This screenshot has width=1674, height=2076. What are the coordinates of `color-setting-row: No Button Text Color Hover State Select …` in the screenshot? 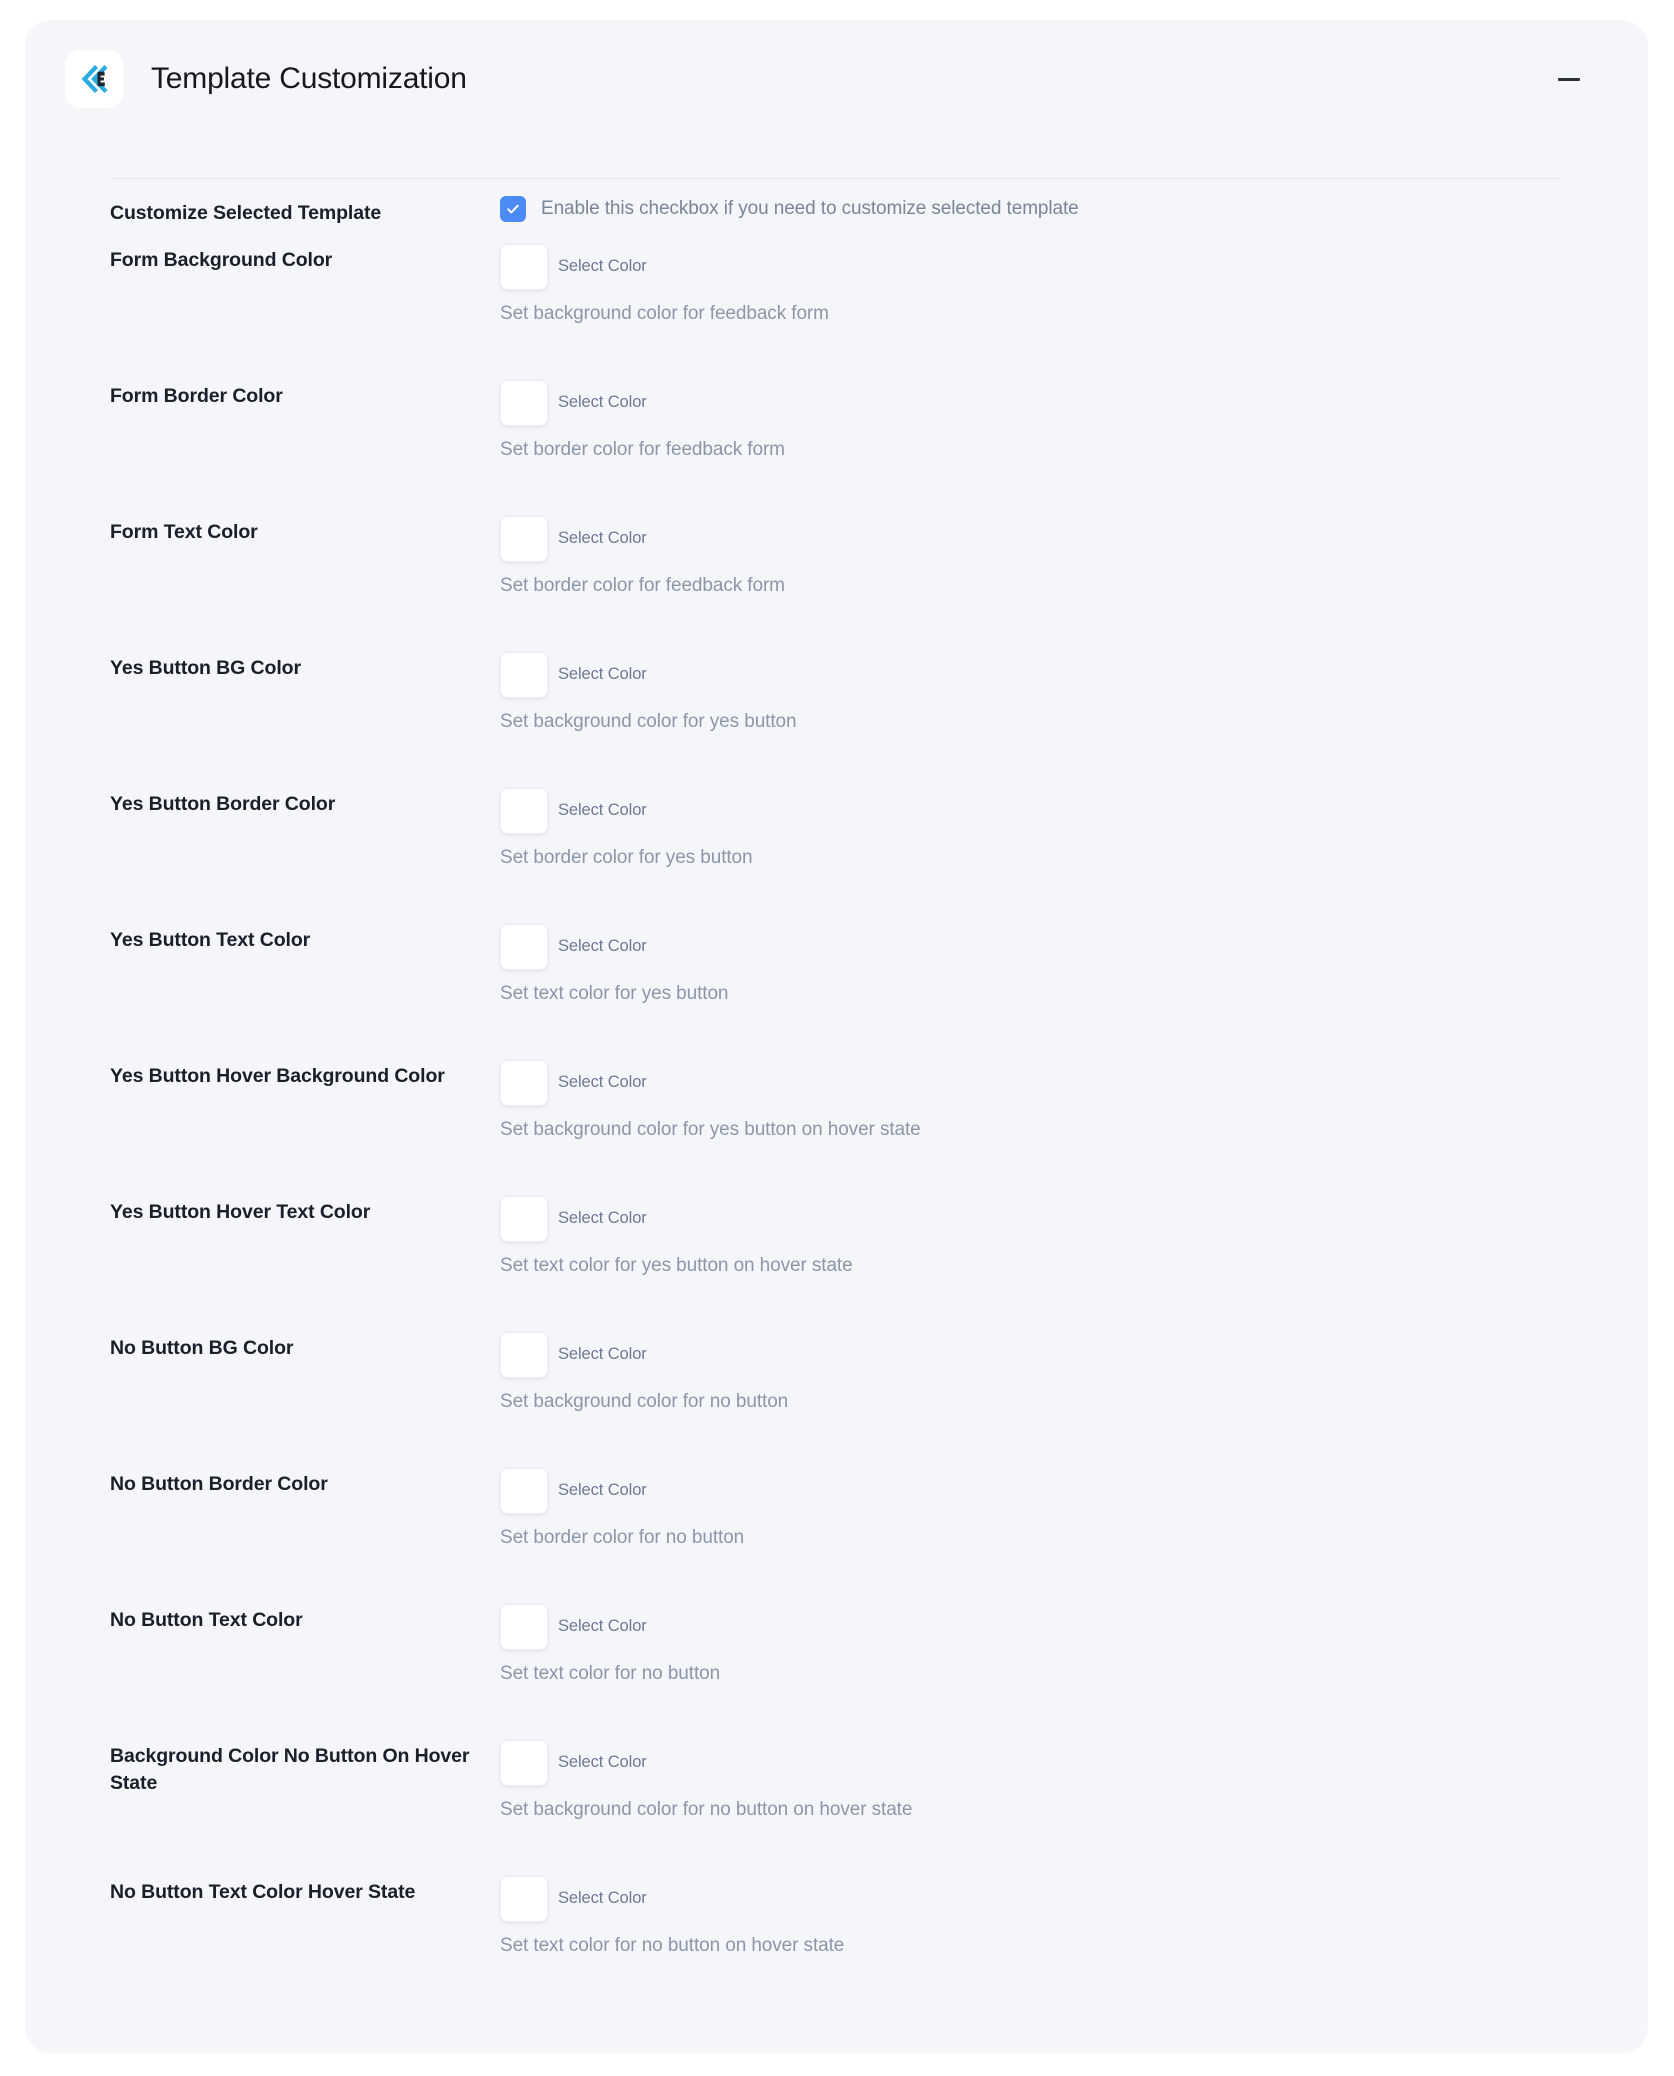 It's located at (836, 1943).